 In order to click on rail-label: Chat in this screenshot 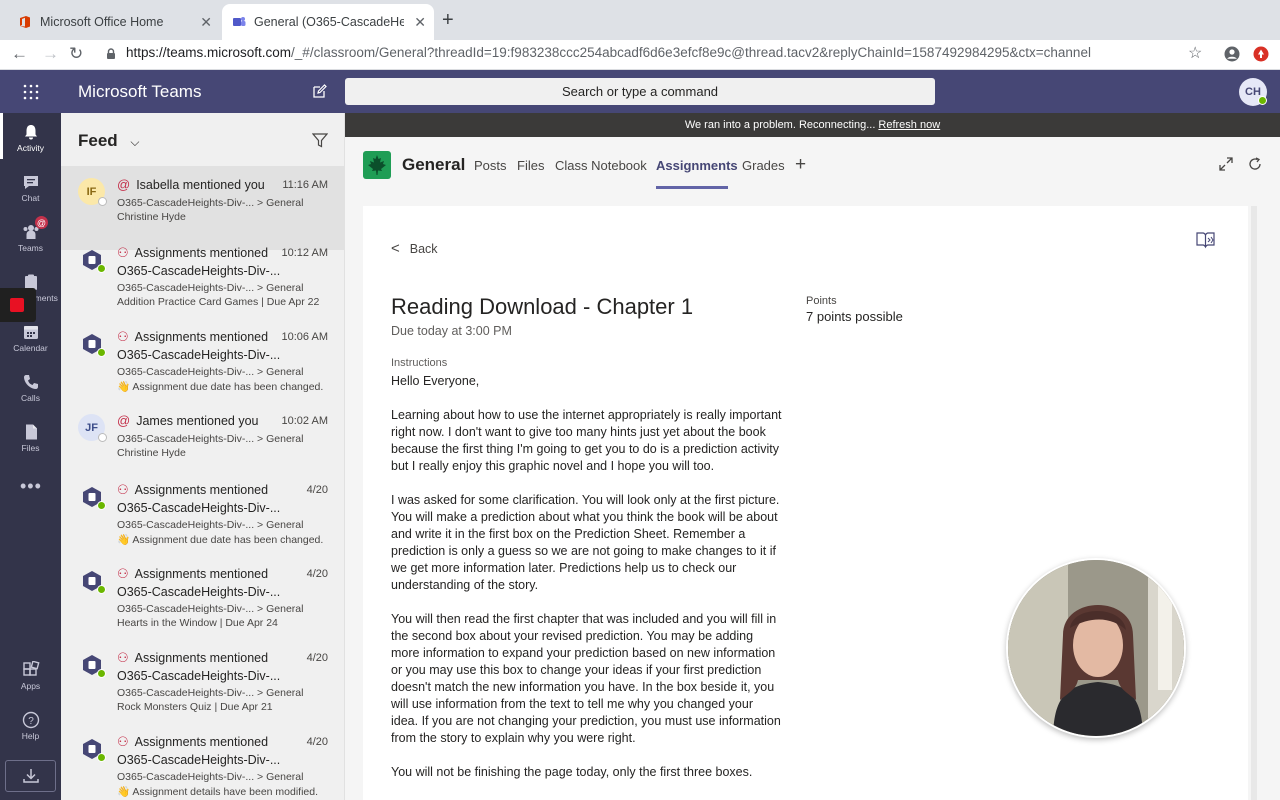, I will do `click(30, 198)`.